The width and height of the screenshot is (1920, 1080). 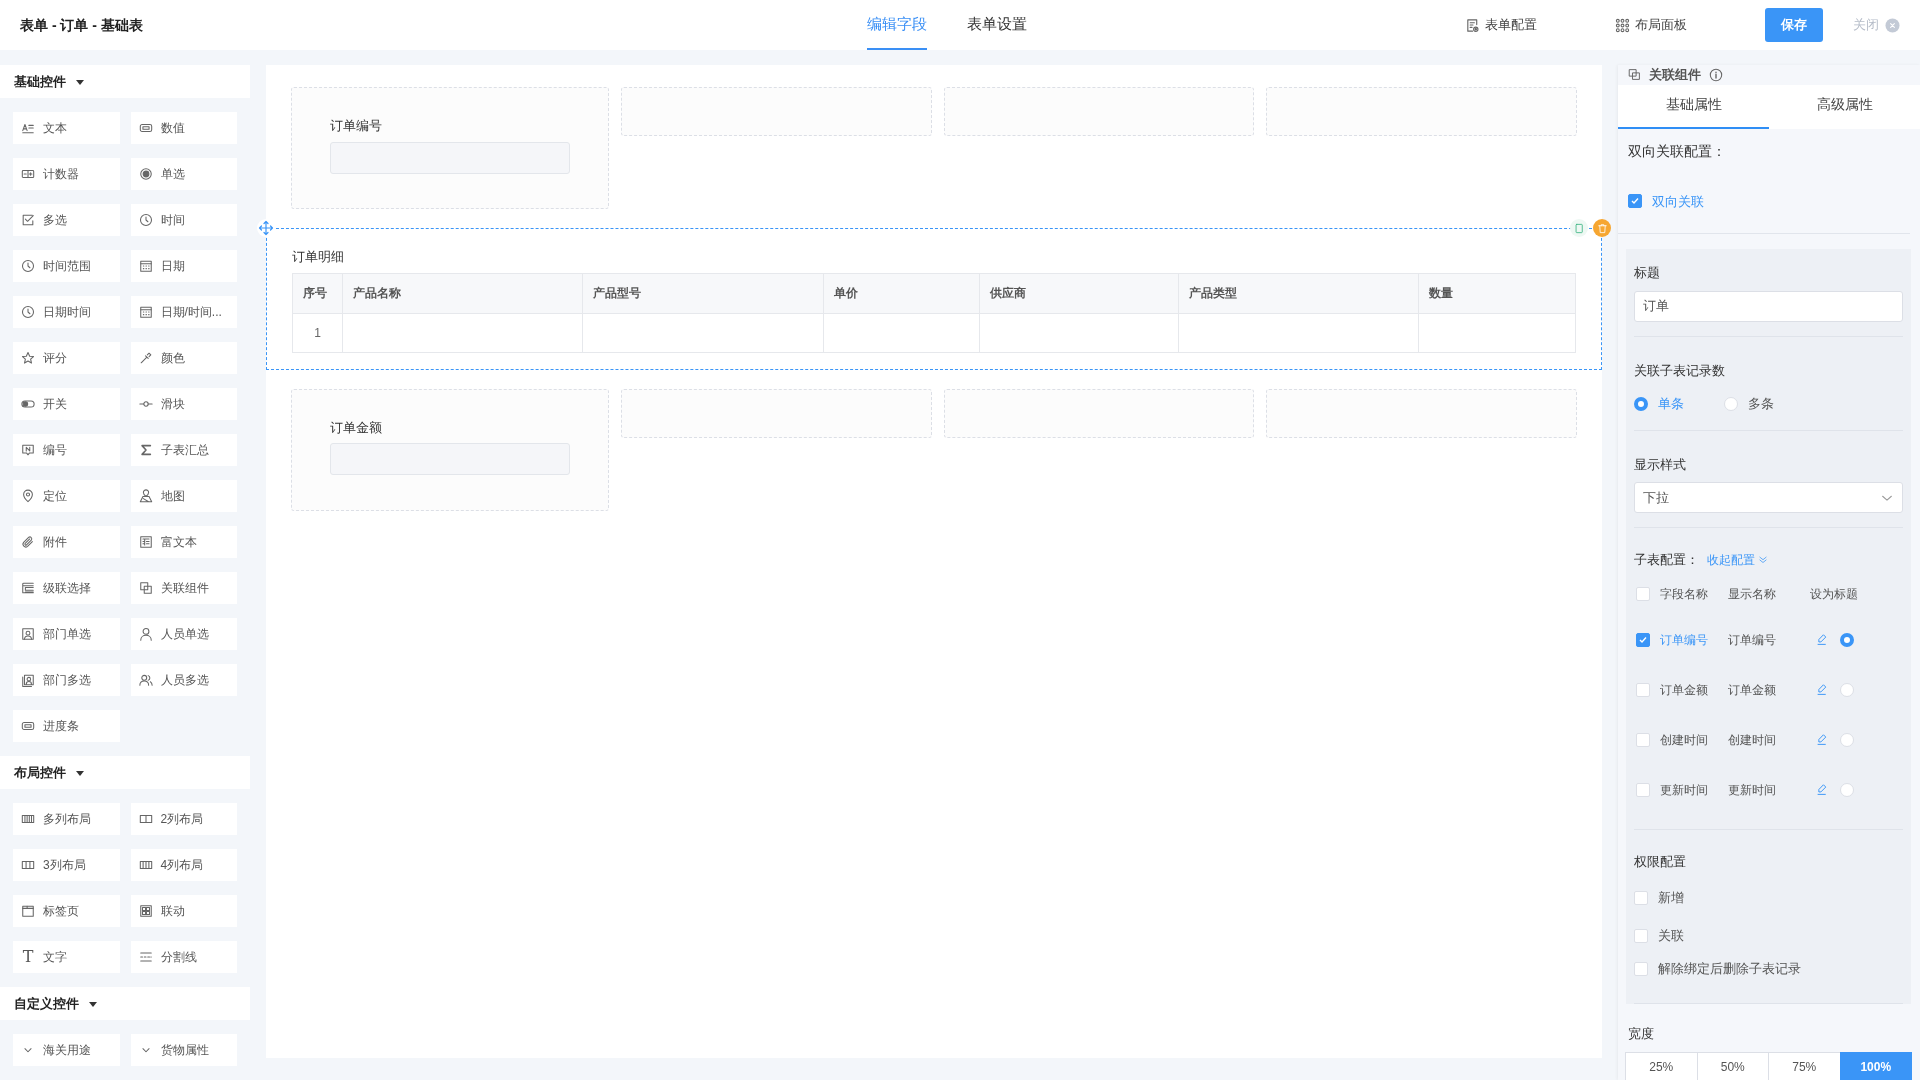 I want to click on subtable-block: 订单明细 序号 产品名称 产品型号 单价 供应商 产品类型 数量 1, so click(x=934, y=299).